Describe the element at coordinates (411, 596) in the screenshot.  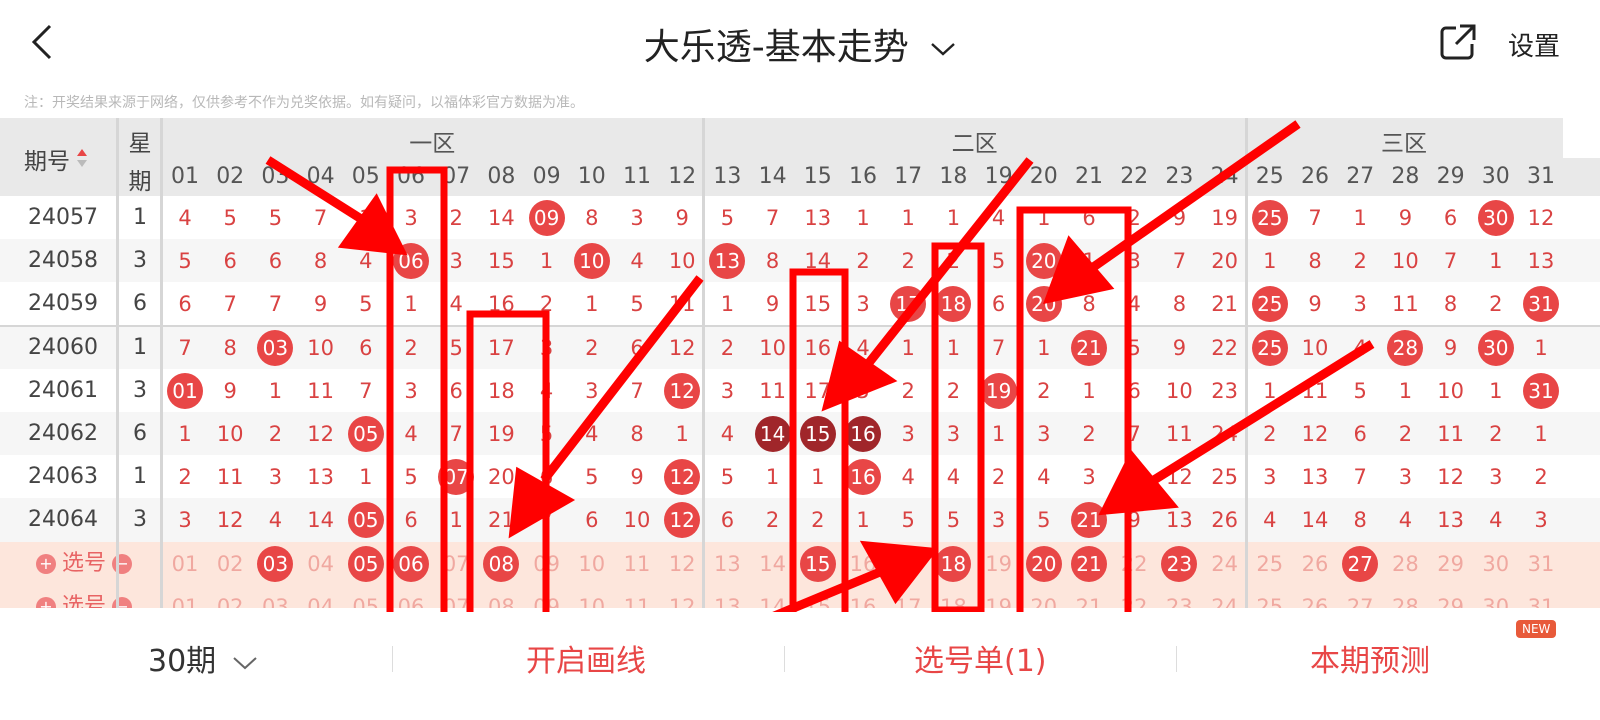
I see `selectable-number: 06` at that location.